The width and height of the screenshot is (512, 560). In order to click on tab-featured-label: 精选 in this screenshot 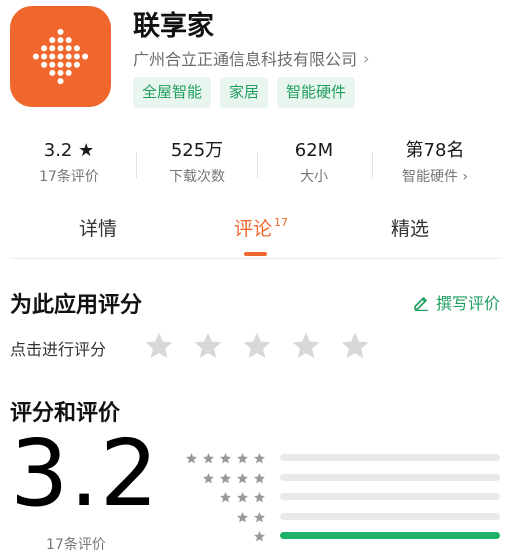, I will do `click(410, 229)`.